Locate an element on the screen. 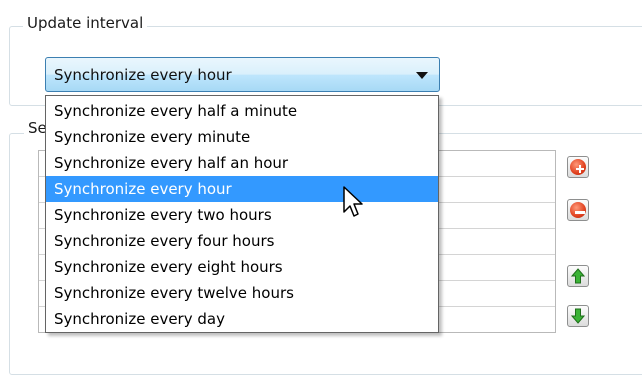 This screenshot has height=375, width=642. dropdown-option: Synchronize every two hours is located at coordinates (242, 215).